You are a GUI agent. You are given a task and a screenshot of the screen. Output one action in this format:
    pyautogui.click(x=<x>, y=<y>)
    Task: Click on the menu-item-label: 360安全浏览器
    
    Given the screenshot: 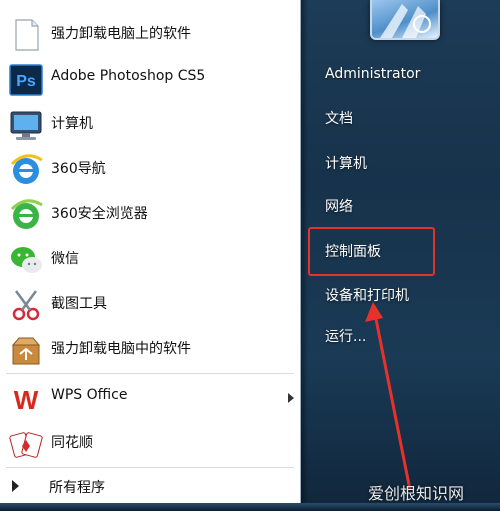 What is the action you would take?
    pyautogui.click(x=99, y=214)
    